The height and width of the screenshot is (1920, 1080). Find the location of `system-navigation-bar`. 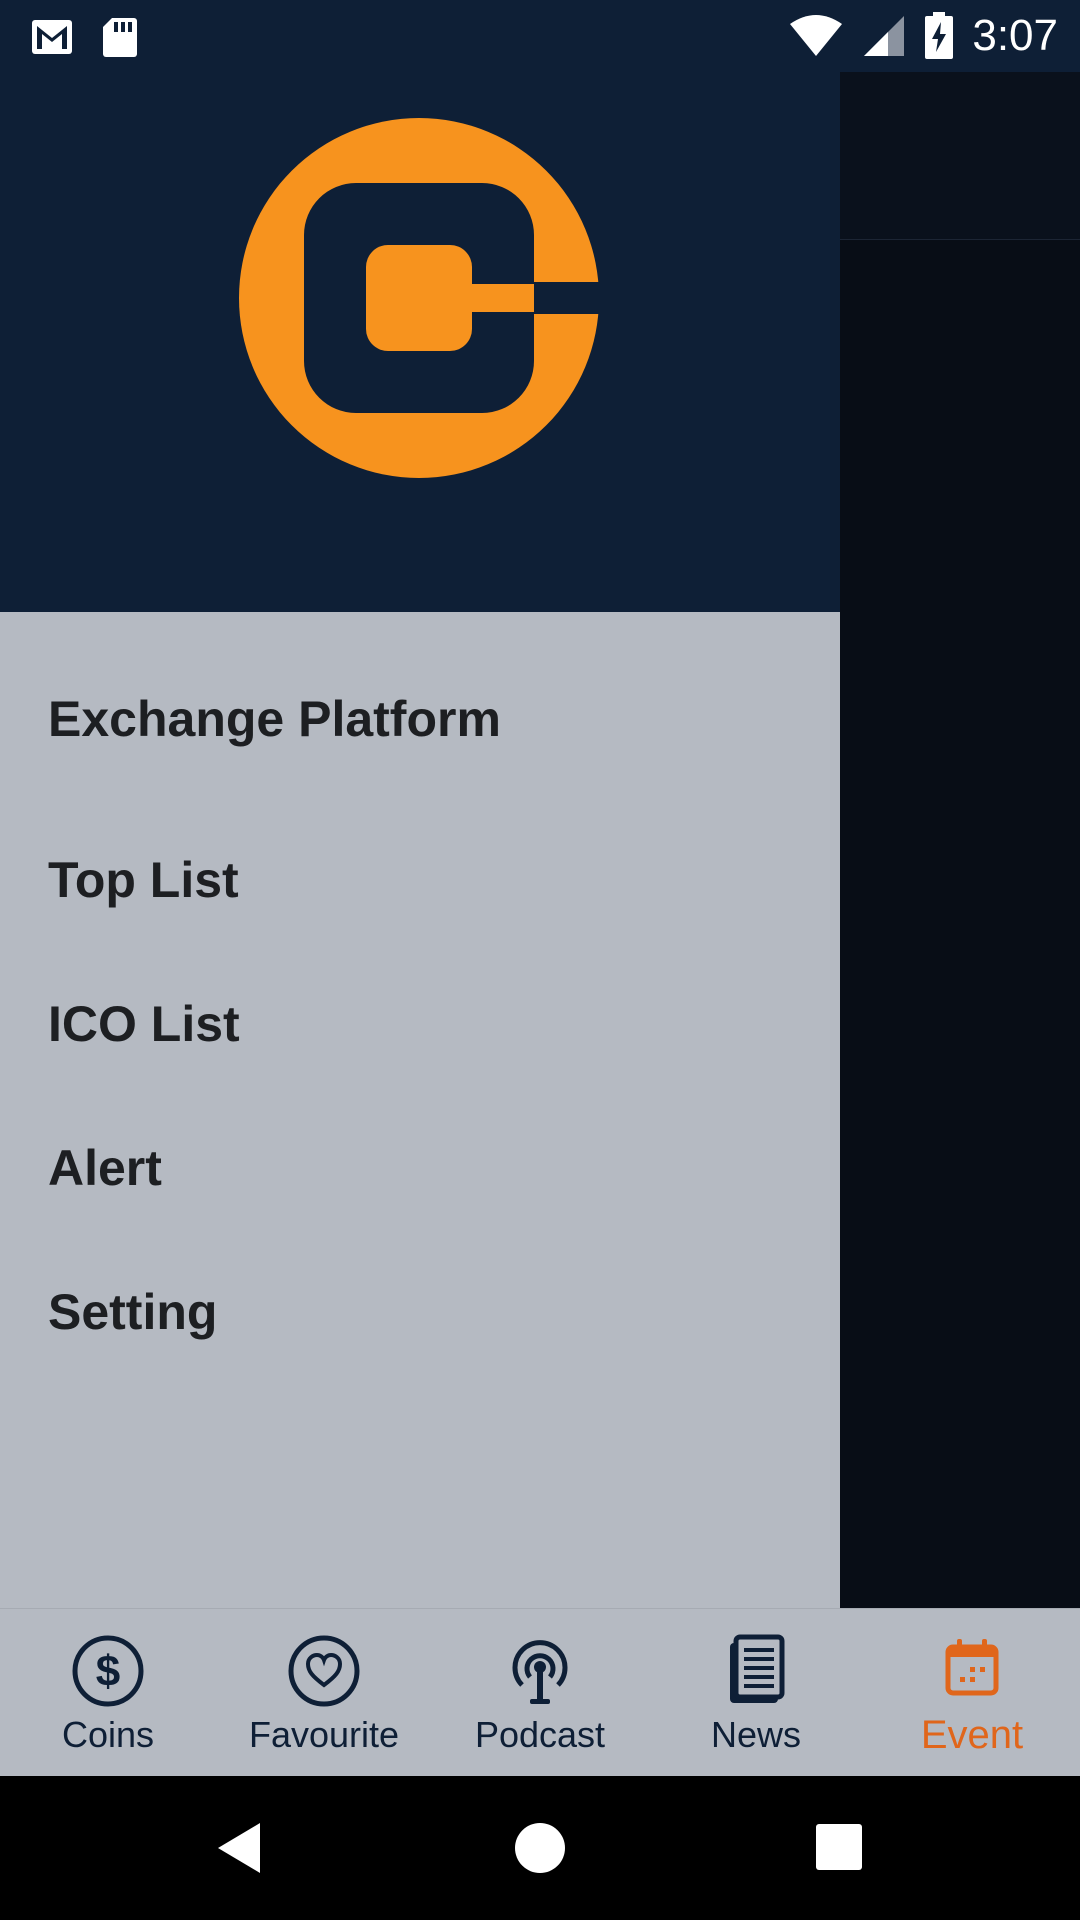

system-navigation-bar is located at coordinates (540, 1848).